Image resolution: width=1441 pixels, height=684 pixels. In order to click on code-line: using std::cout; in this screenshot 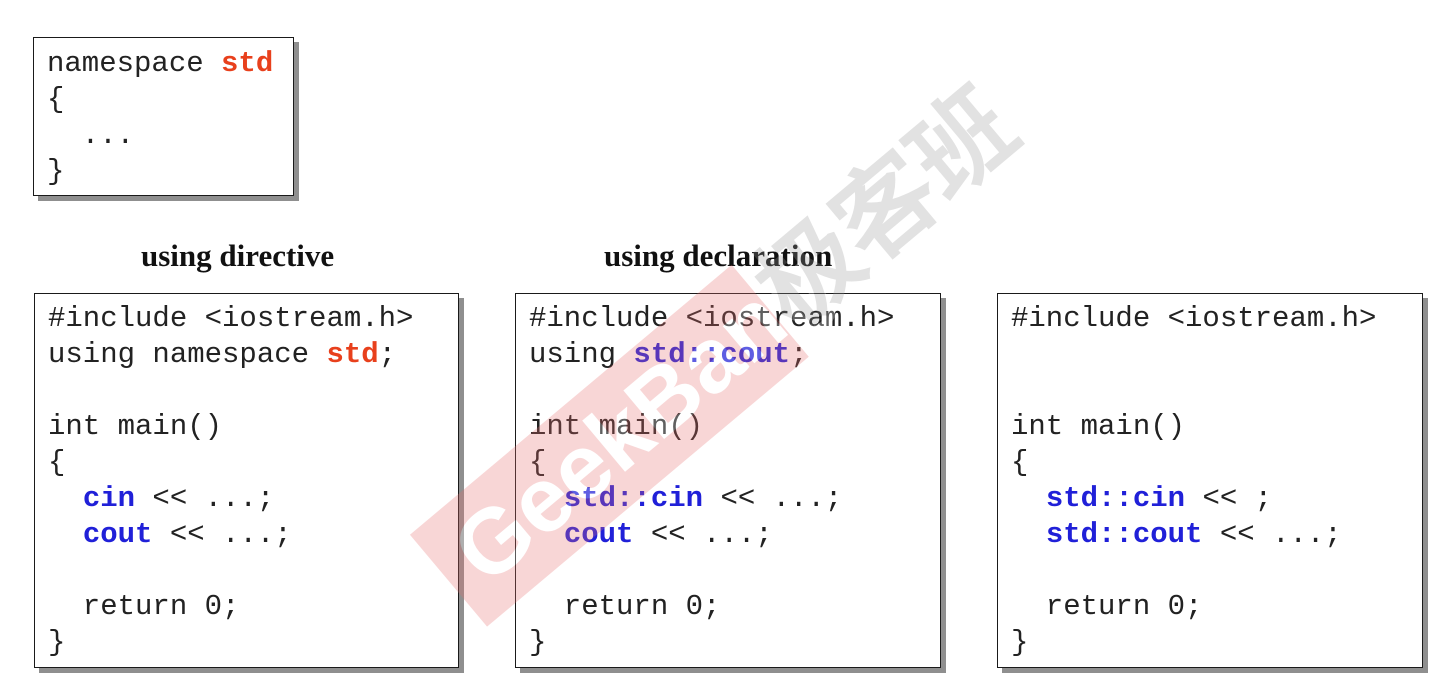, I will do `click(711, 355)`.